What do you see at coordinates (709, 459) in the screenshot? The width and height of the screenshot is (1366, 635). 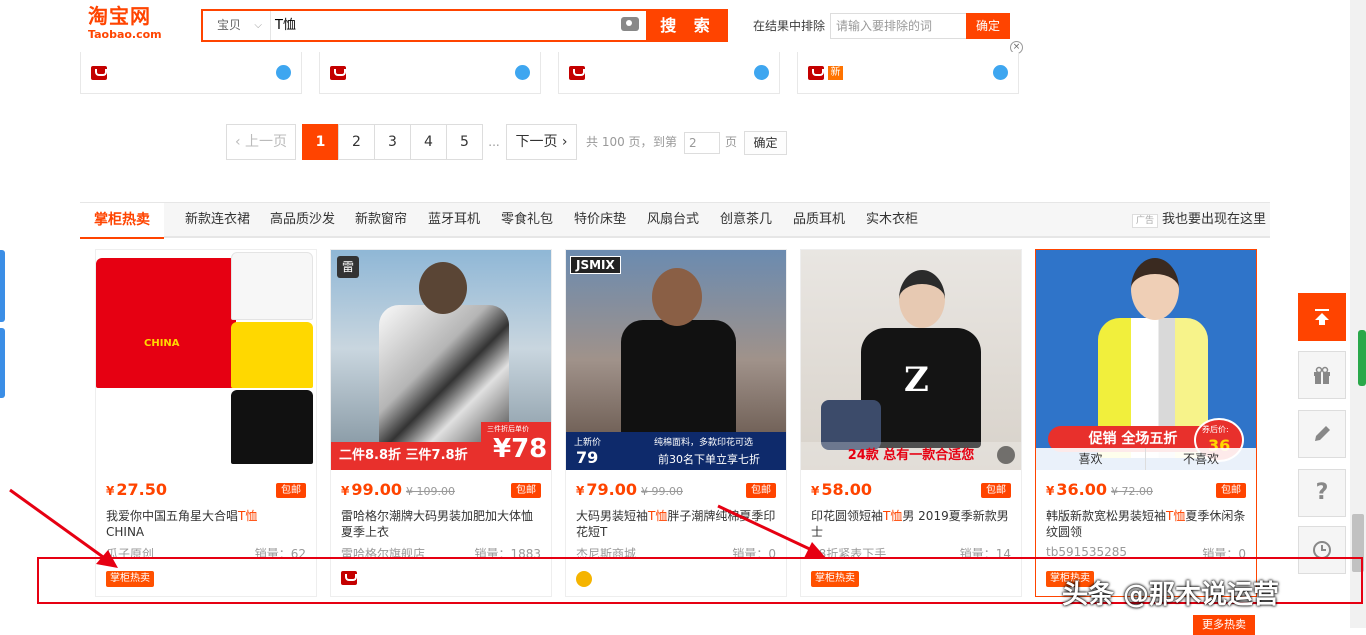 I see `promo-text: 前30名下单立享七折` at bounding box center [709, 459].